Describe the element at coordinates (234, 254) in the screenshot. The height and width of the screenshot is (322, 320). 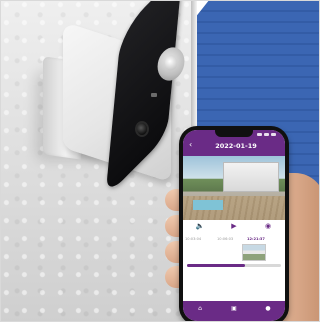
I see `recordings-timeline: 10:03:04 10:06:03 12:21:37` at that location.